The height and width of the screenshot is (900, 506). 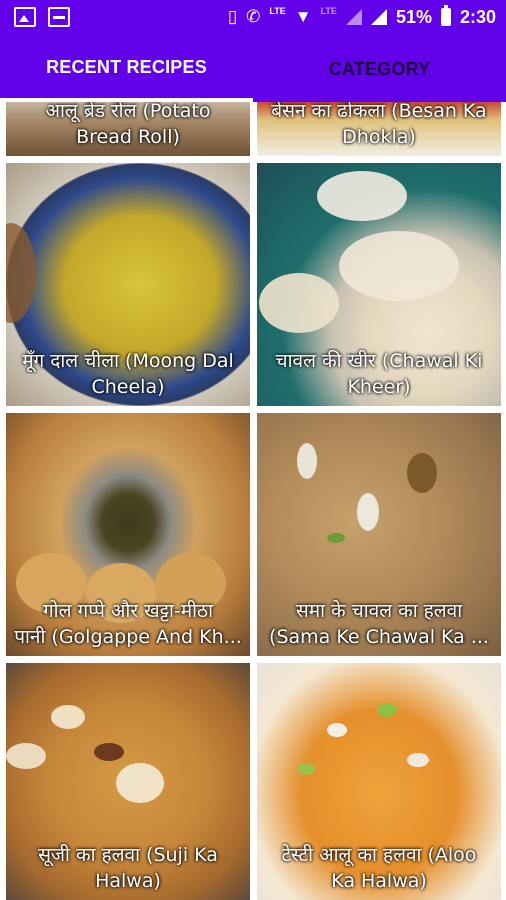 What do you see at coordinates (128, 125) in the screenshot?
I see `recipe-title: आलू ब्रेड रोल (Potato Bread Roll)` at bounding box center [128, 125].